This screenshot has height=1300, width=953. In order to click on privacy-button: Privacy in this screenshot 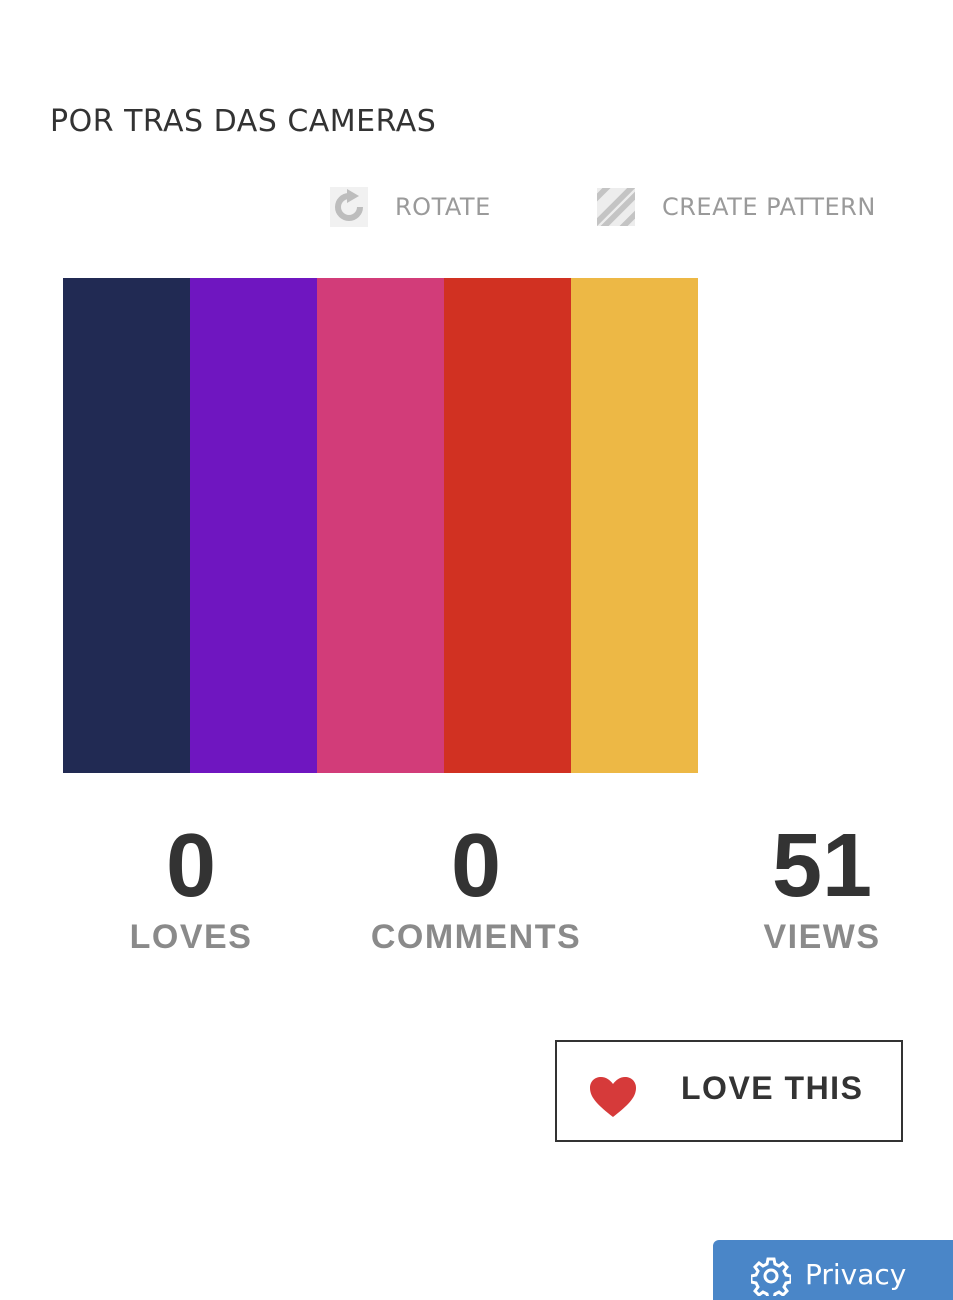, I will do `click(833, 1270)`.